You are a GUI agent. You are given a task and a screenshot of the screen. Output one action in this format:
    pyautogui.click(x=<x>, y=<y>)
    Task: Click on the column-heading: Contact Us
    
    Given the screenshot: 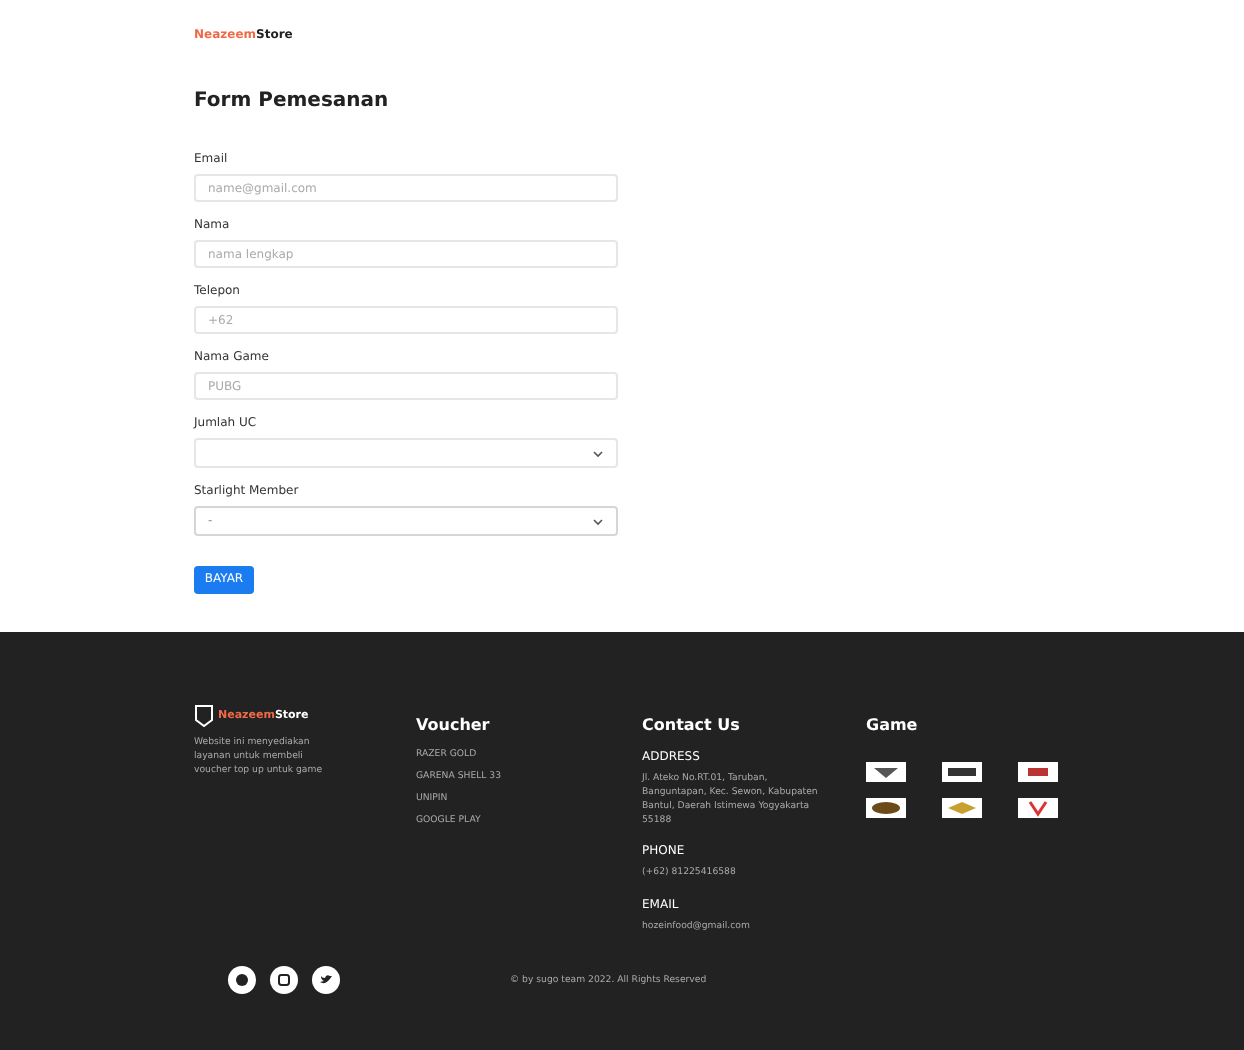 What is the action you would take?
    pyautogui.click(x=691, y=725)
    